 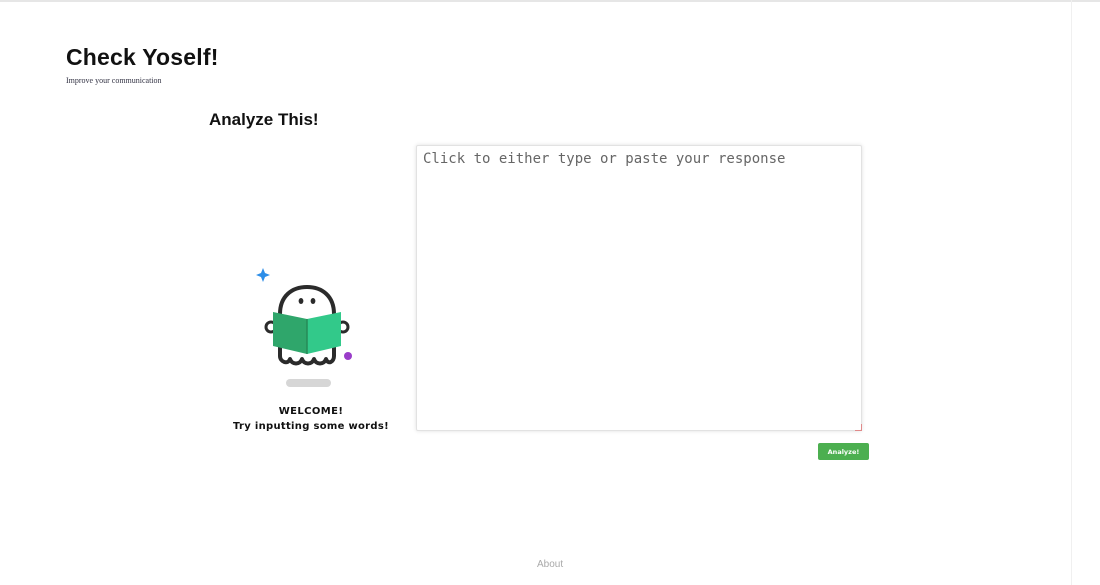 I want to click on welcome-title: WELCOME!, so click(x=311, y=411).